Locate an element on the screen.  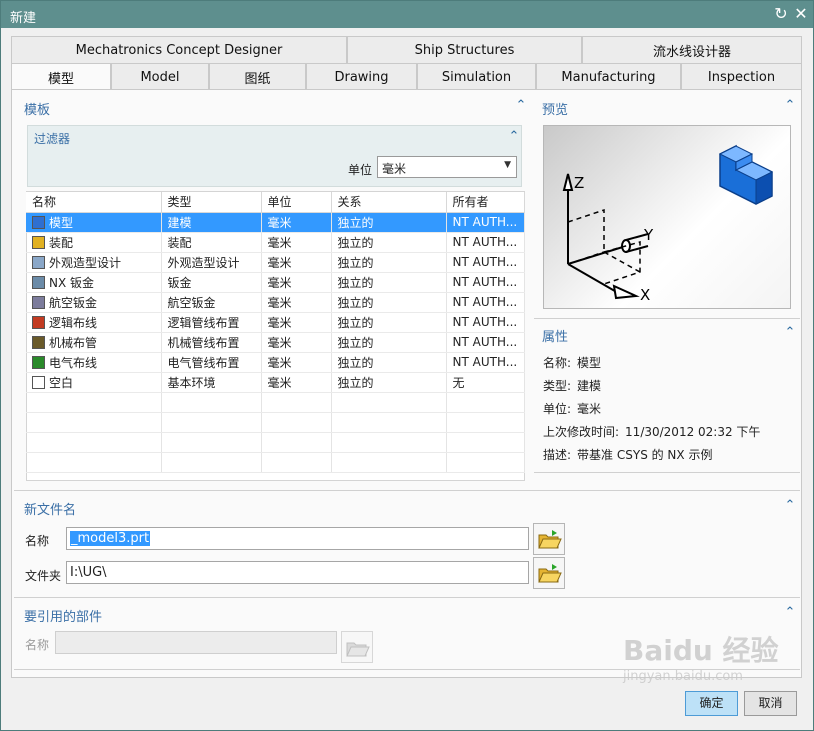
tab-drawing-cn: 图纸 is located at coordinates (257, 76).